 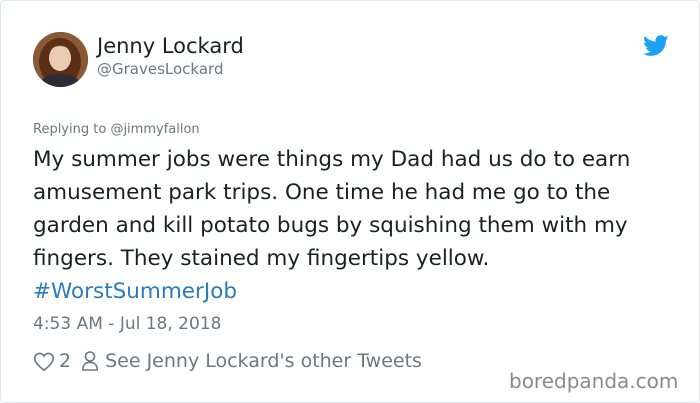 What do you see at coordinates (44, 361) in the screenshot?
I see `heart-icon` at bounding box center [44, 361].